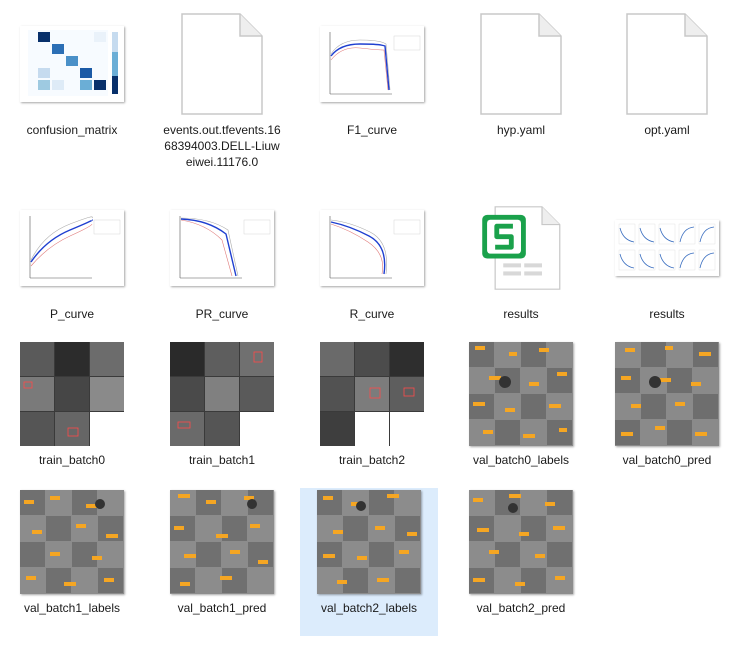  I want to click on pr-curve-thumbnail, so click(222, 248).